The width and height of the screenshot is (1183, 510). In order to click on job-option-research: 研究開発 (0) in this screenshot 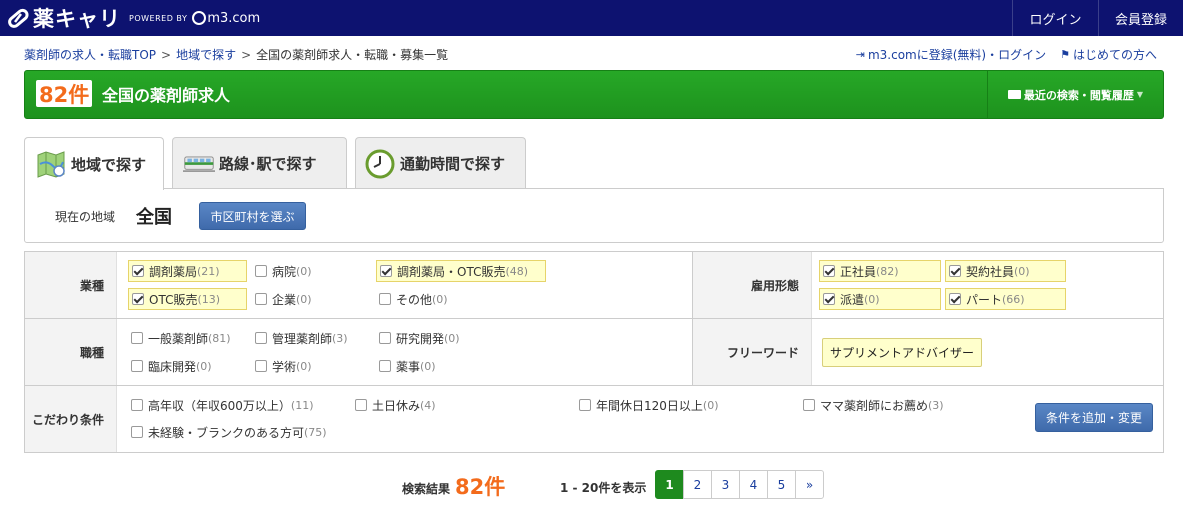, I will do `click(436, 338)`.